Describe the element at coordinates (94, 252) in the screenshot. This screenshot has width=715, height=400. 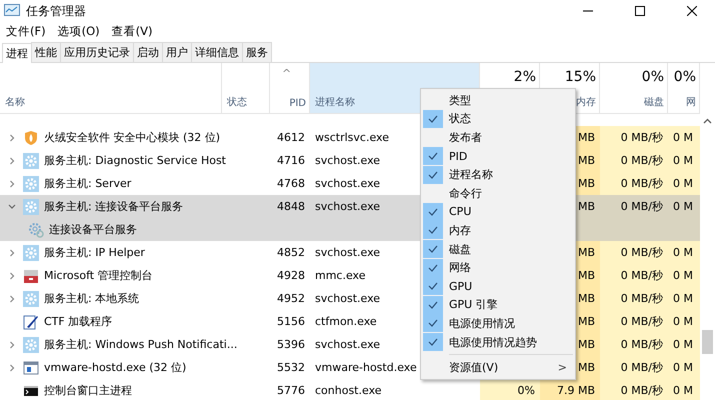
I see `process-name: 服务主机: IP Helper` at that location.